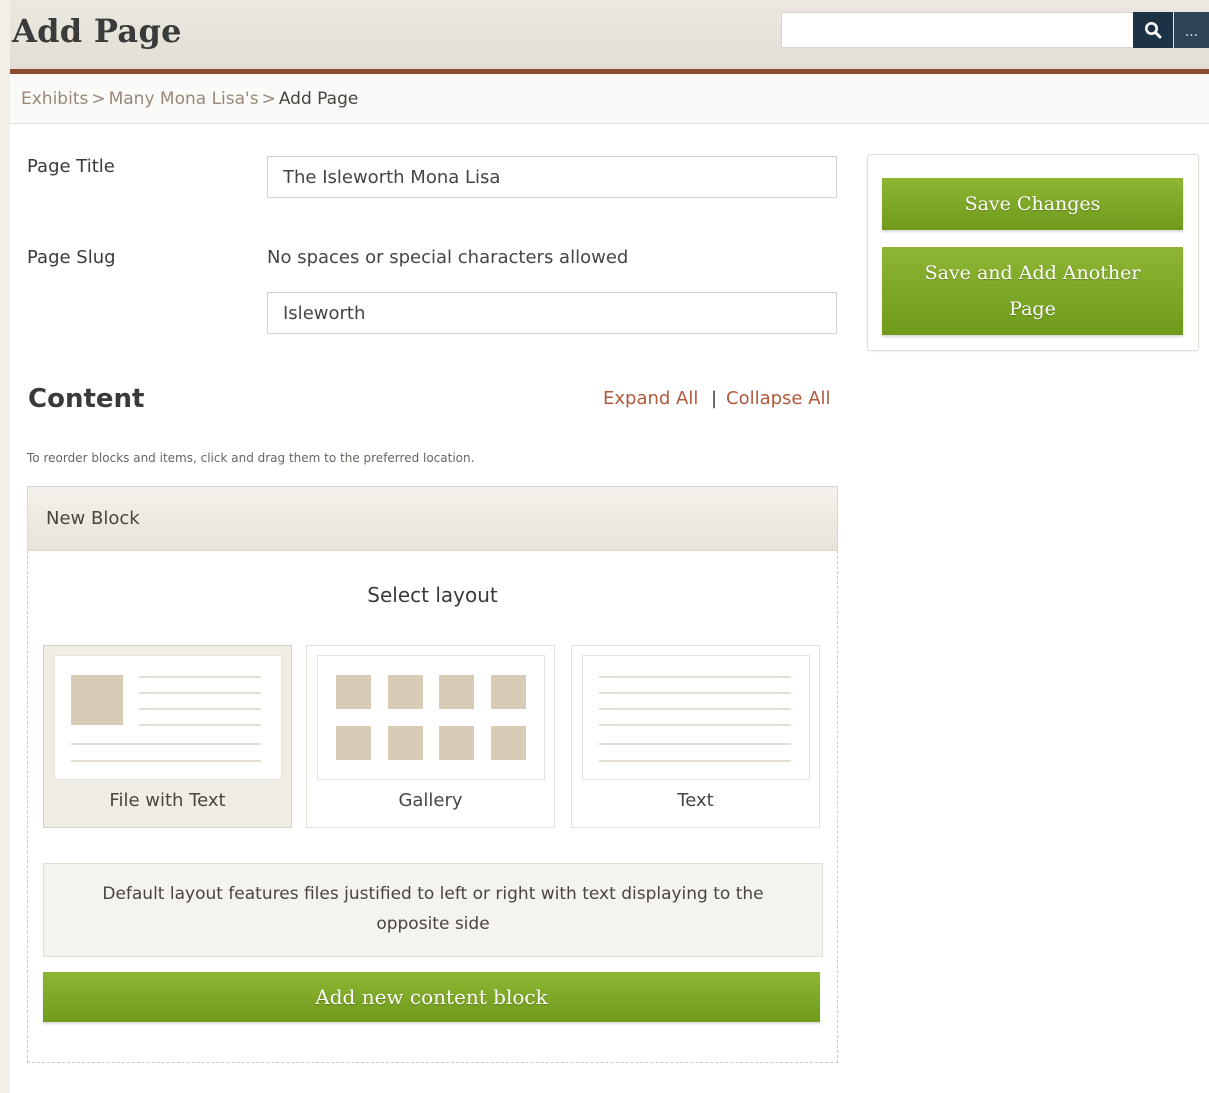 The image size is (1209, 1093). What do you see at coordinates (5, 546) in the screenshot?
I see `left-strip` at bounding box center [5, 546].